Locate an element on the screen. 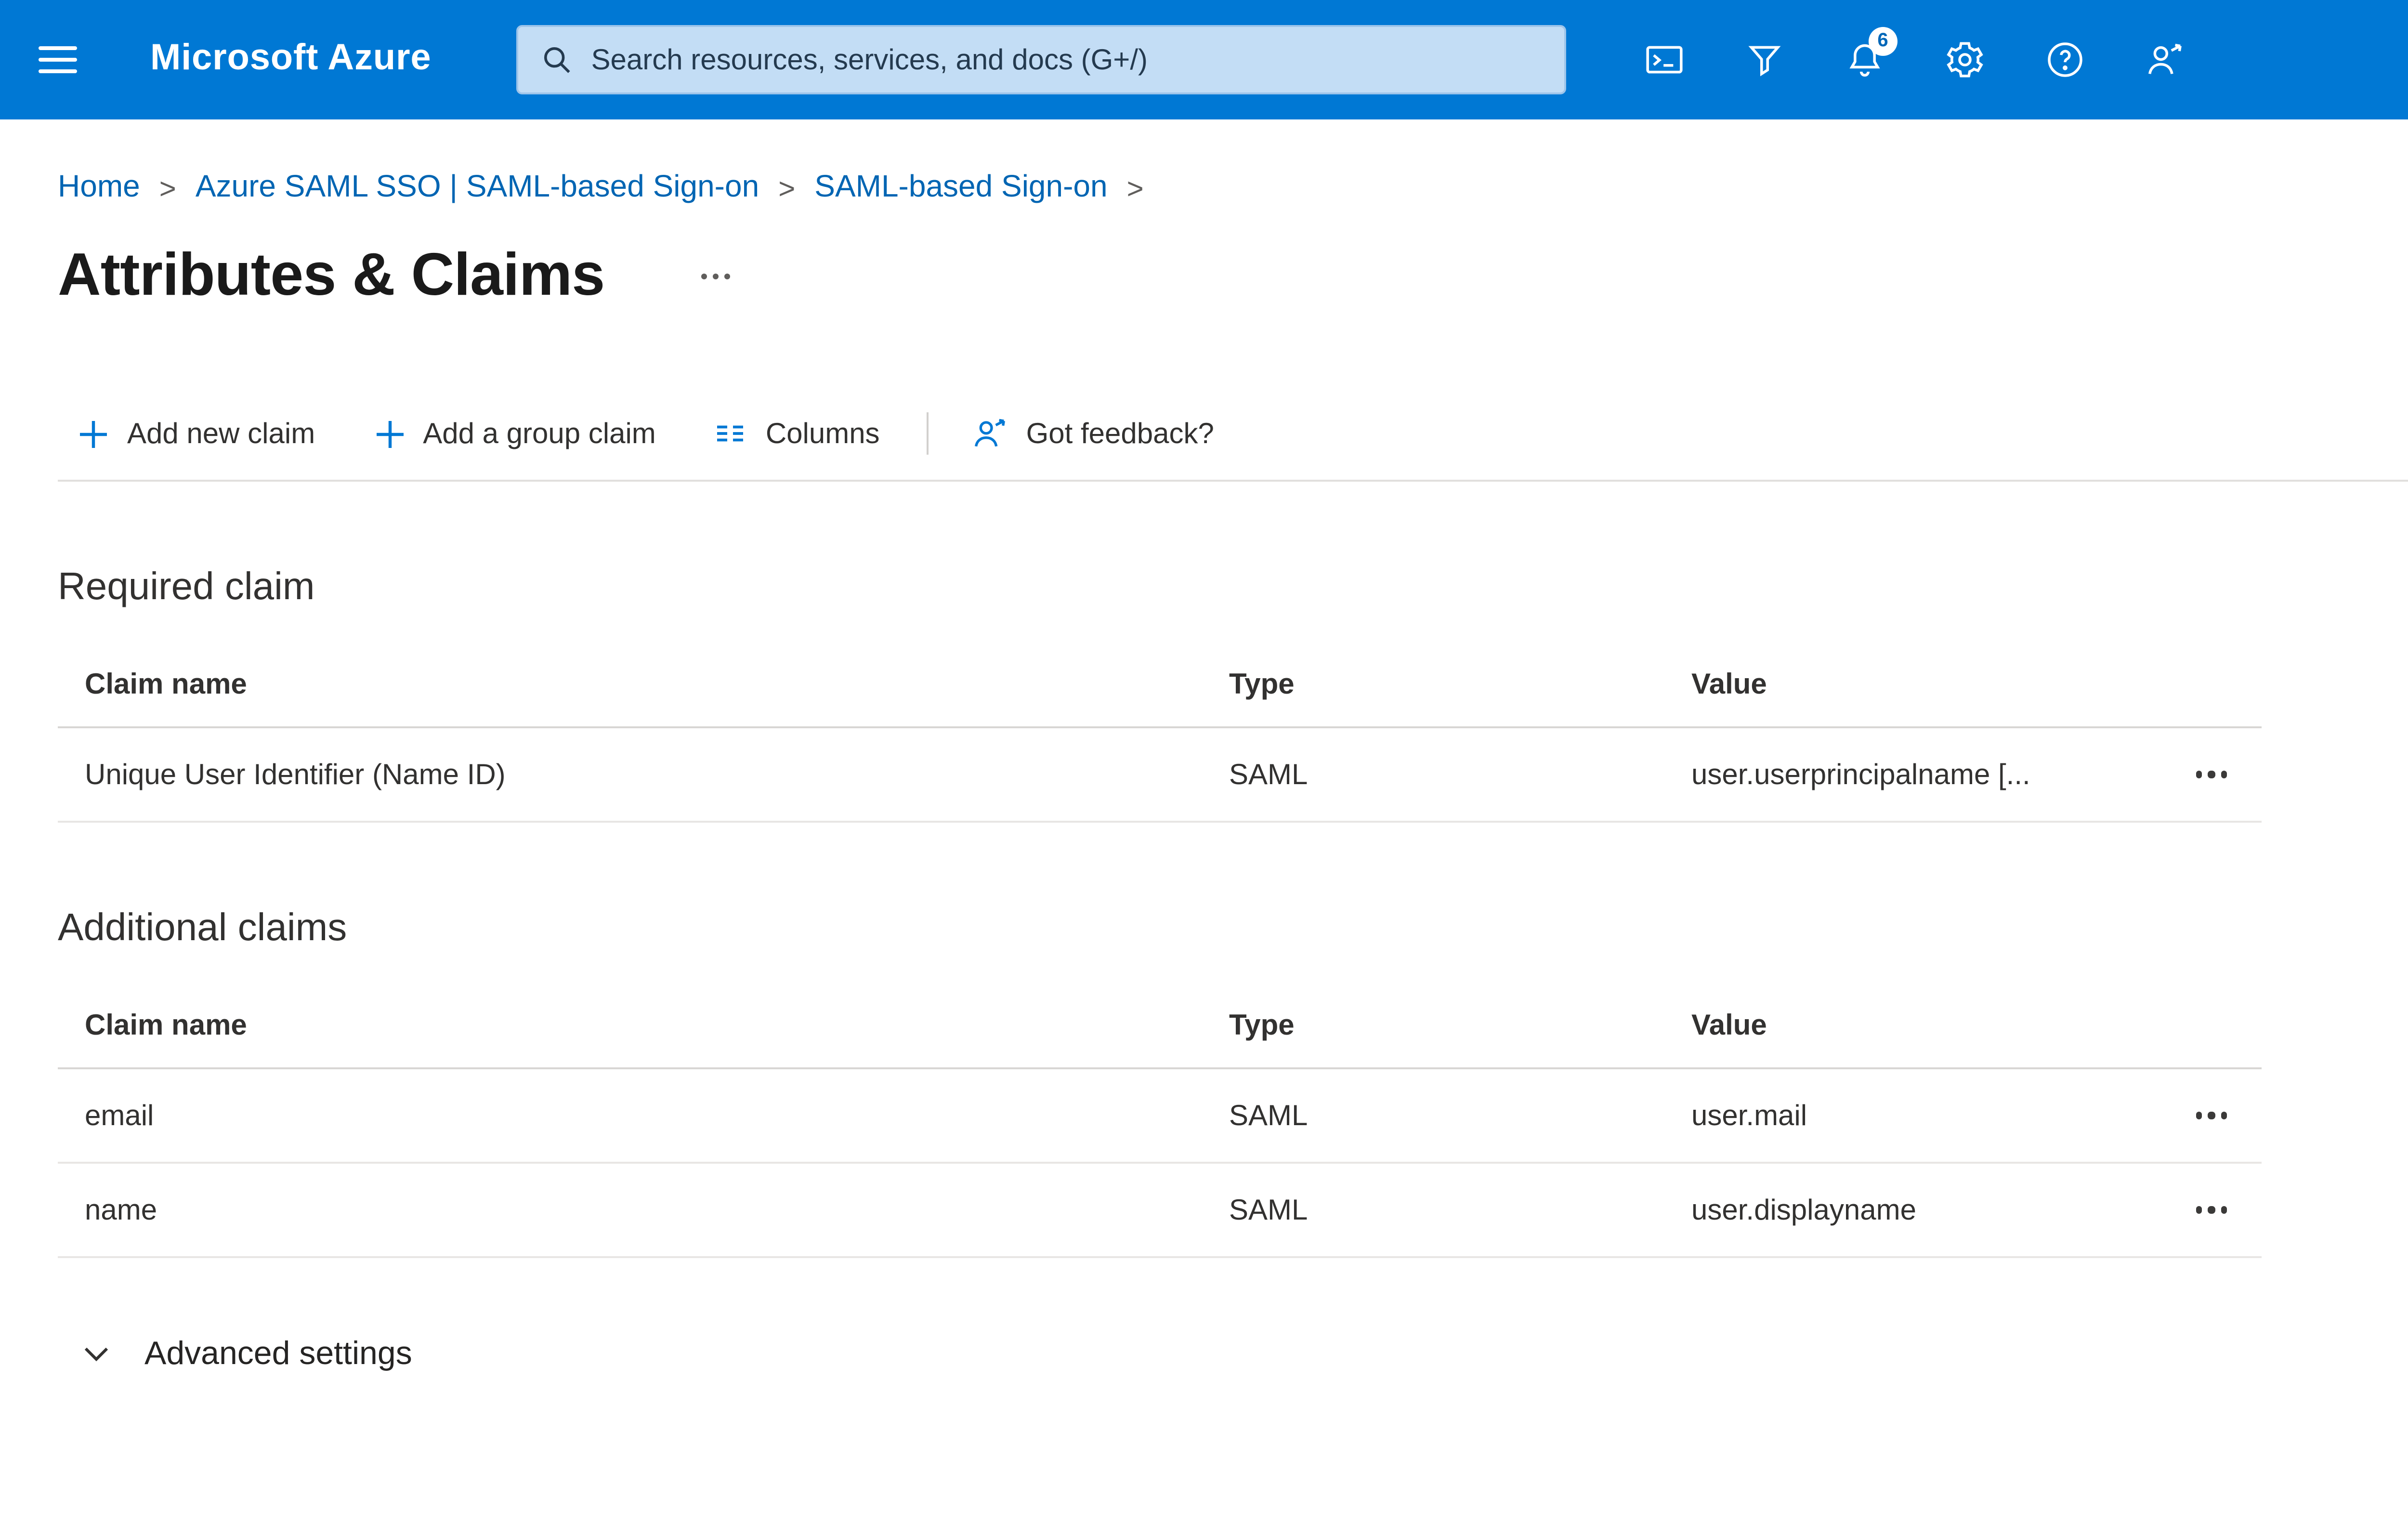  required-claim-section-title: Required claim is located at coordinates (186, 587).